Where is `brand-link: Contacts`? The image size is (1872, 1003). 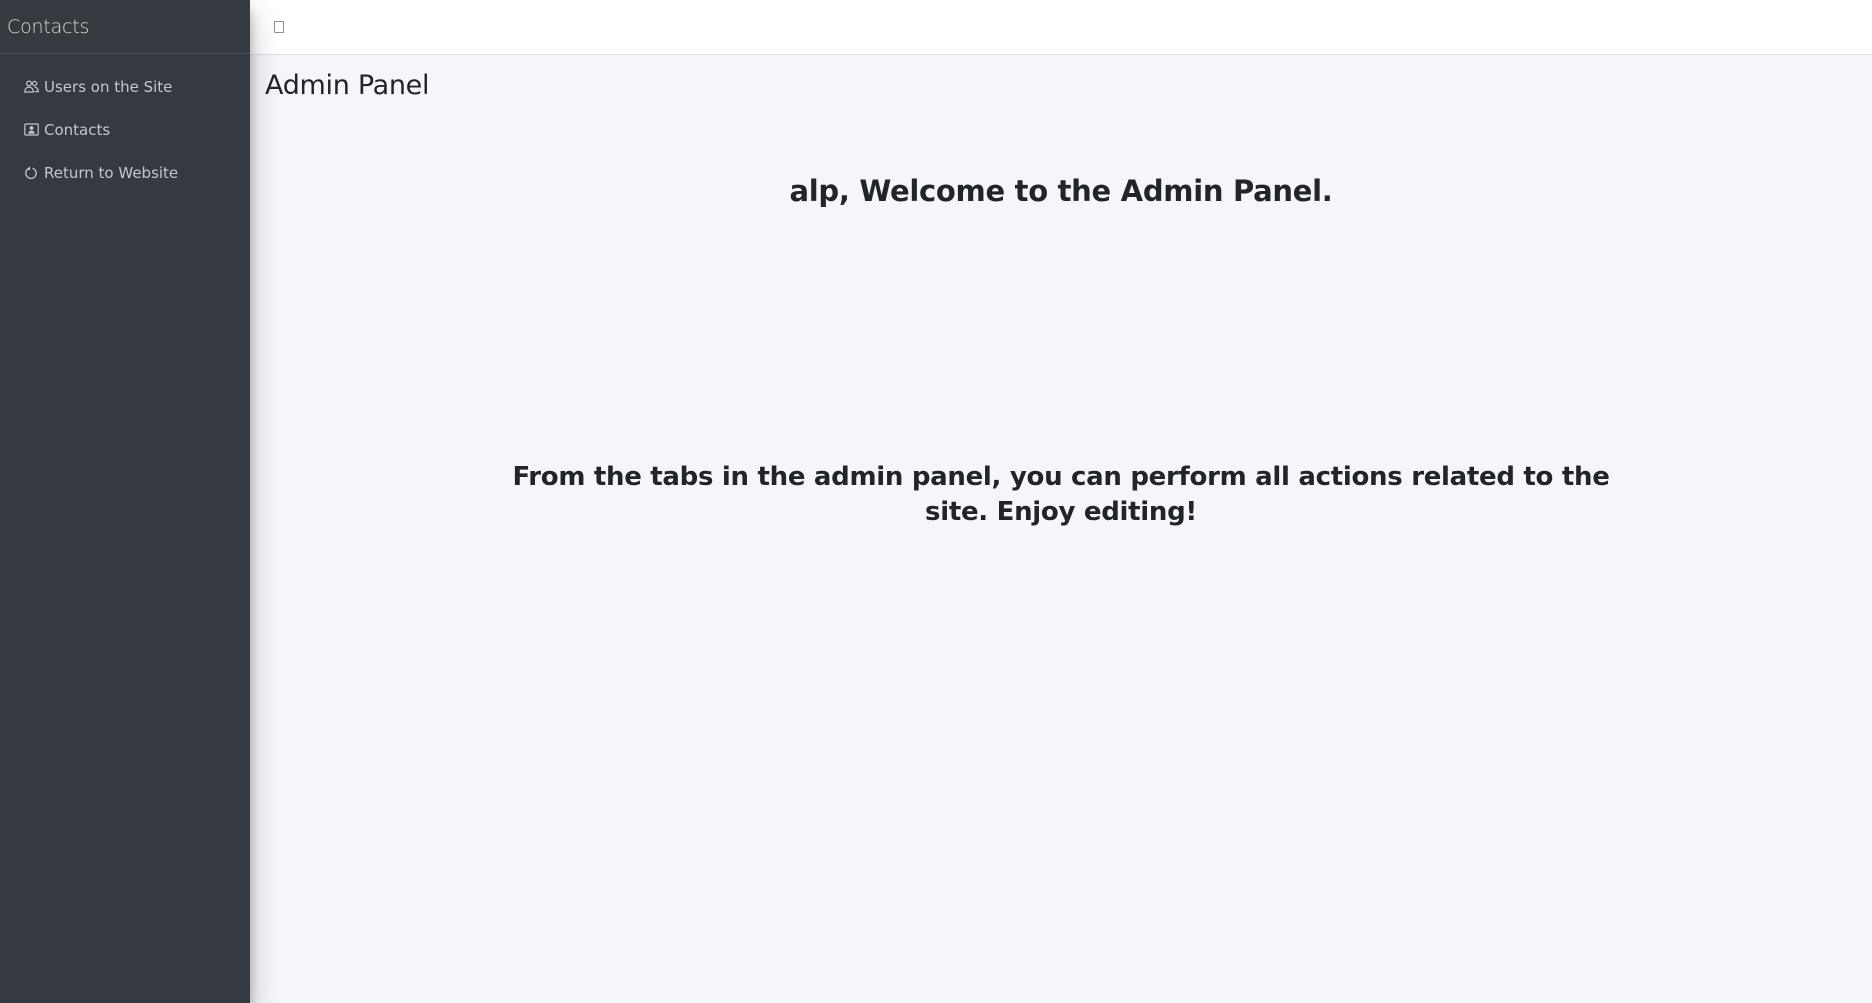 brand-link: Contacts is located at coordinates (125, 27).